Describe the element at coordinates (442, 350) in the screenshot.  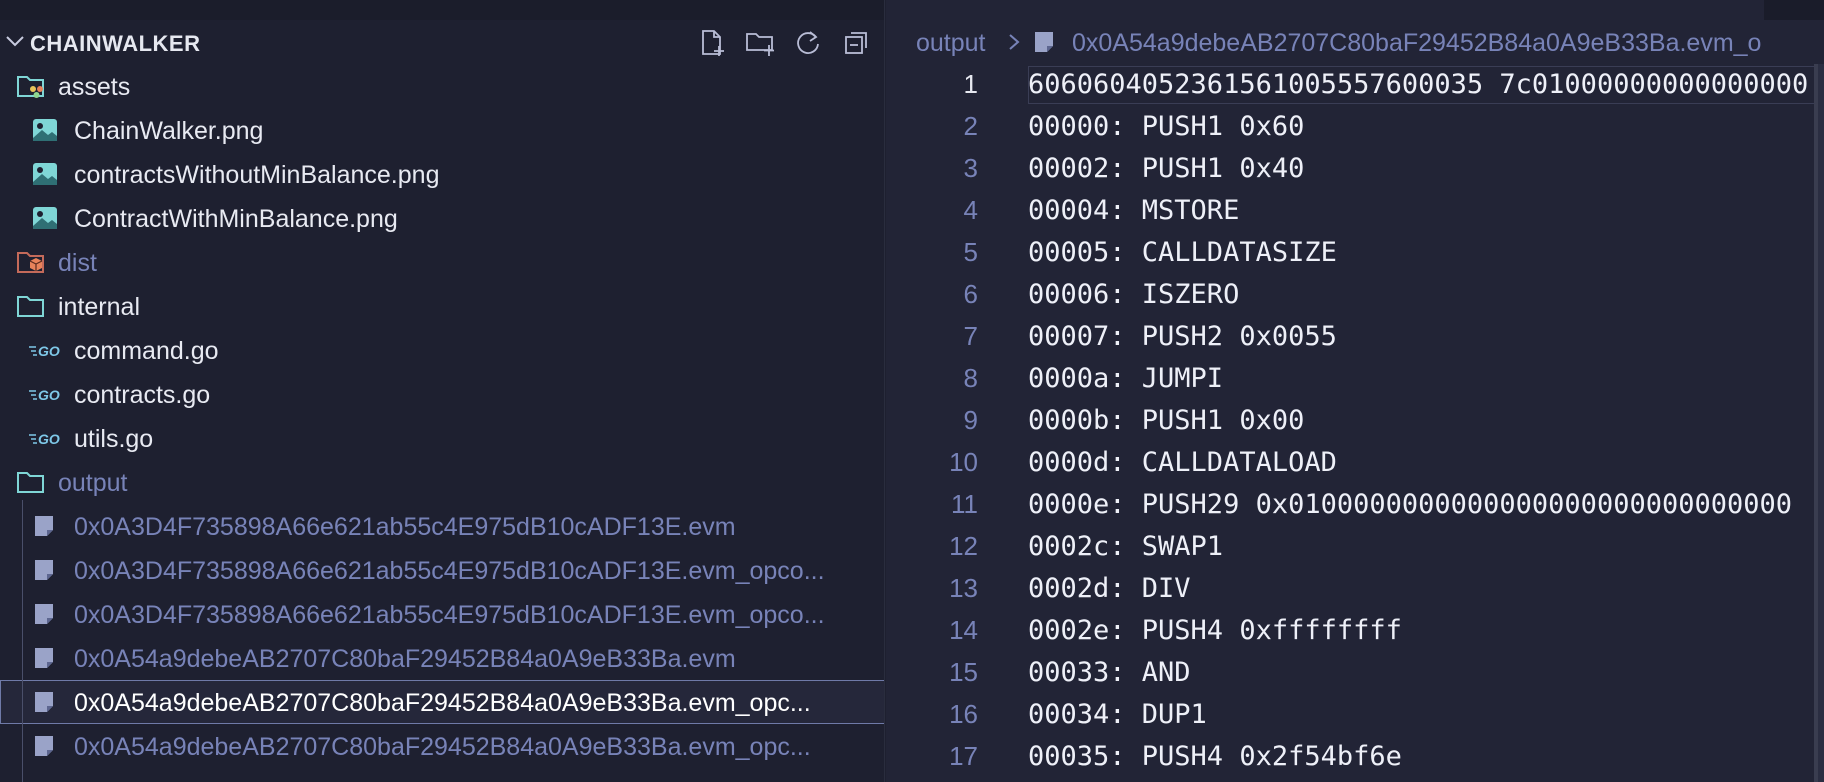
I see `file-item: GO command.go` at that location.